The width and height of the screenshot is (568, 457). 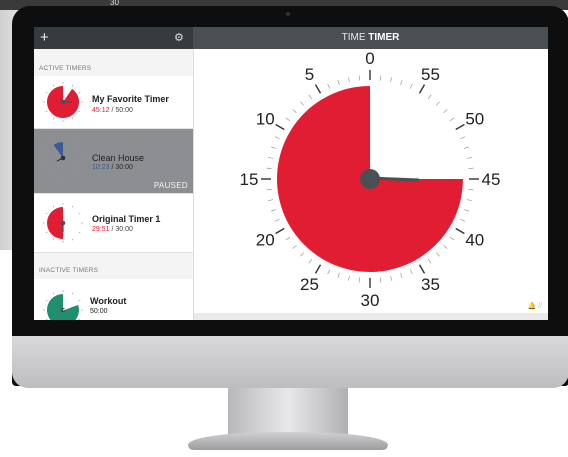 I want to click on timer-row-workout: Workout 50:00, so click(x=113, y=299).